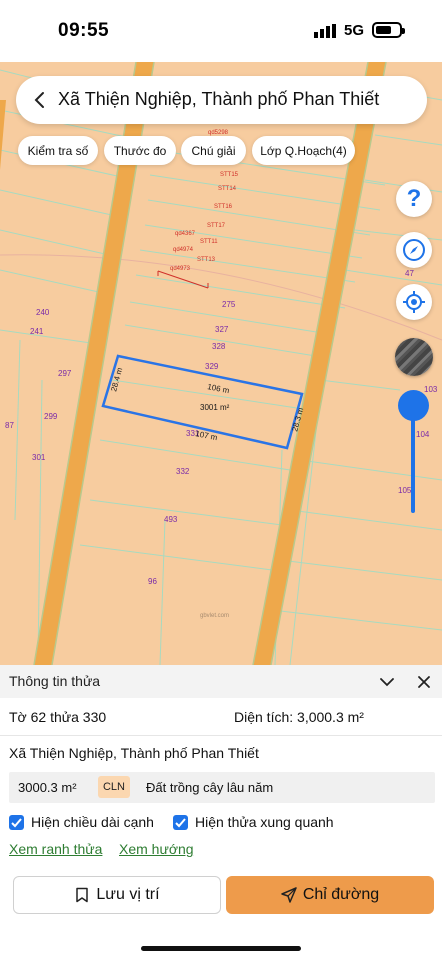 The image size is (442, 960). I want to click on stt-label: STT13, so click(206, 260).